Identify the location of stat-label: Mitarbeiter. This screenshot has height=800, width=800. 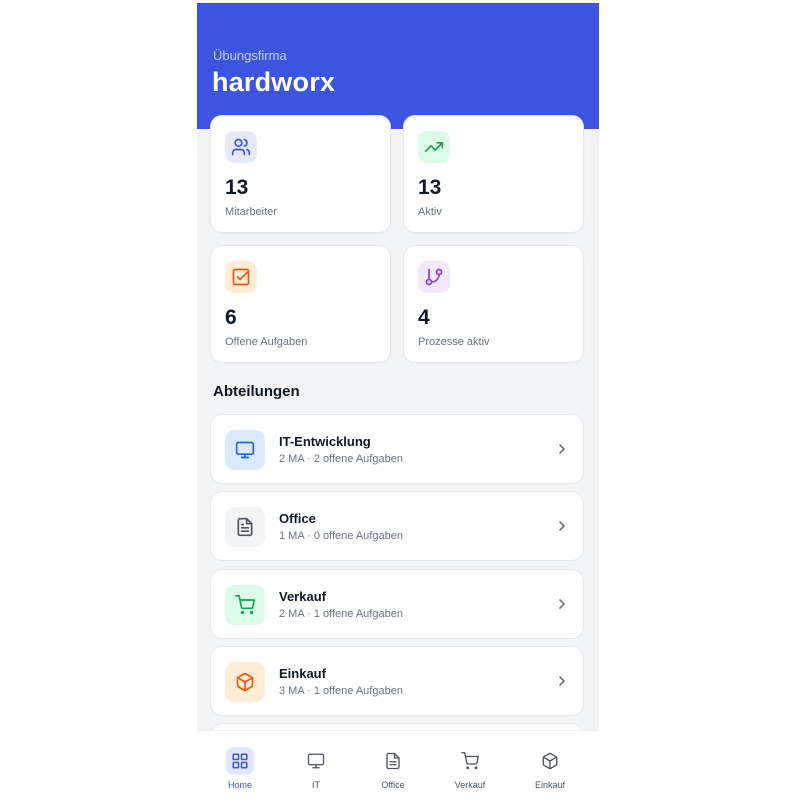
(251, 212).